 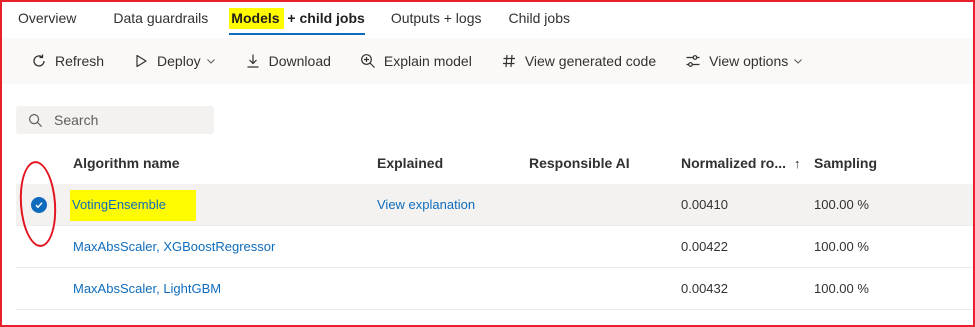 What do you see at coordinates (39, 205) in the screenshot?
I see `row-selected-checkmark-icon` at bounding box center [39, 205].